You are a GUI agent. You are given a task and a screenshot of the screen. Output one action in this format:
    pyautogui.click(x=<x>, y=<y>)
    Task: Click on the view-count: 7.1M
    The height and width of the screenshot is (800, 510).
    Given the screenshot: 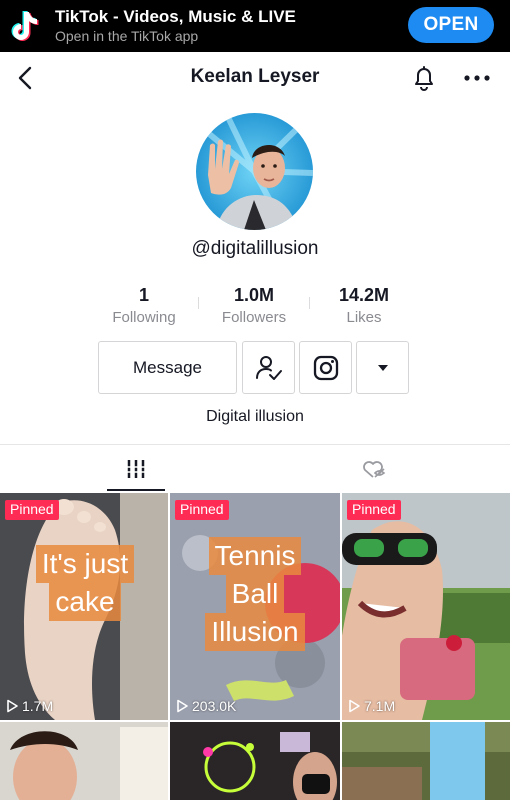 What is the action you would take?
    pyautogui.click(x=371, y=706)
    